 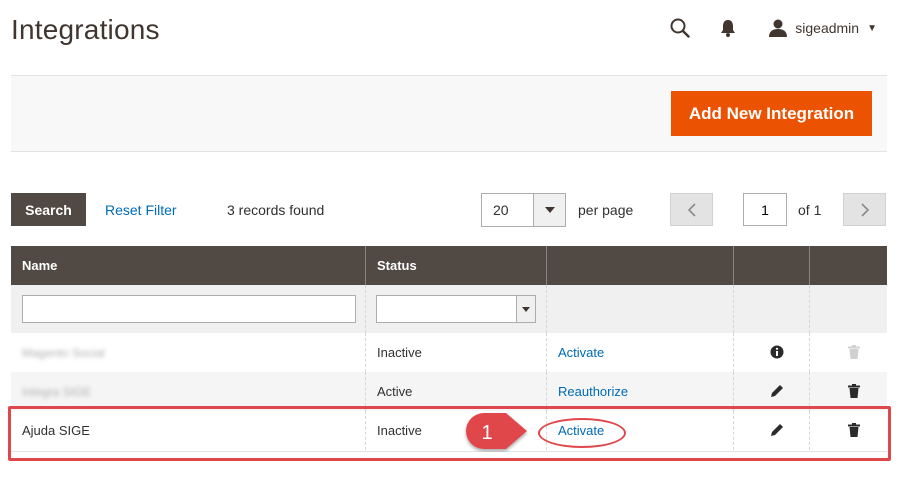 I want to click on integration-name: Magento Social, so click(x=63, y=353).